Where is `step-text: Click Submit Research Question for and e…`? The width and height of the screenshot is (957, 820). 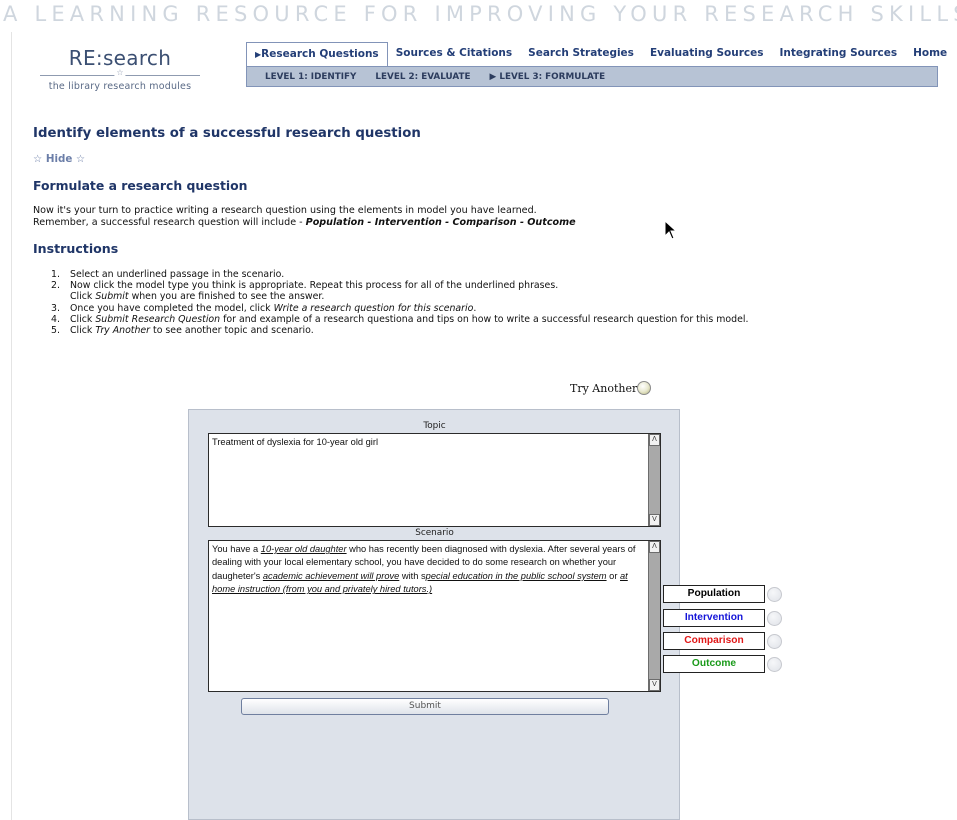 step-text: Click Submit Research Question for and e… is located at coordinates (409, 319).